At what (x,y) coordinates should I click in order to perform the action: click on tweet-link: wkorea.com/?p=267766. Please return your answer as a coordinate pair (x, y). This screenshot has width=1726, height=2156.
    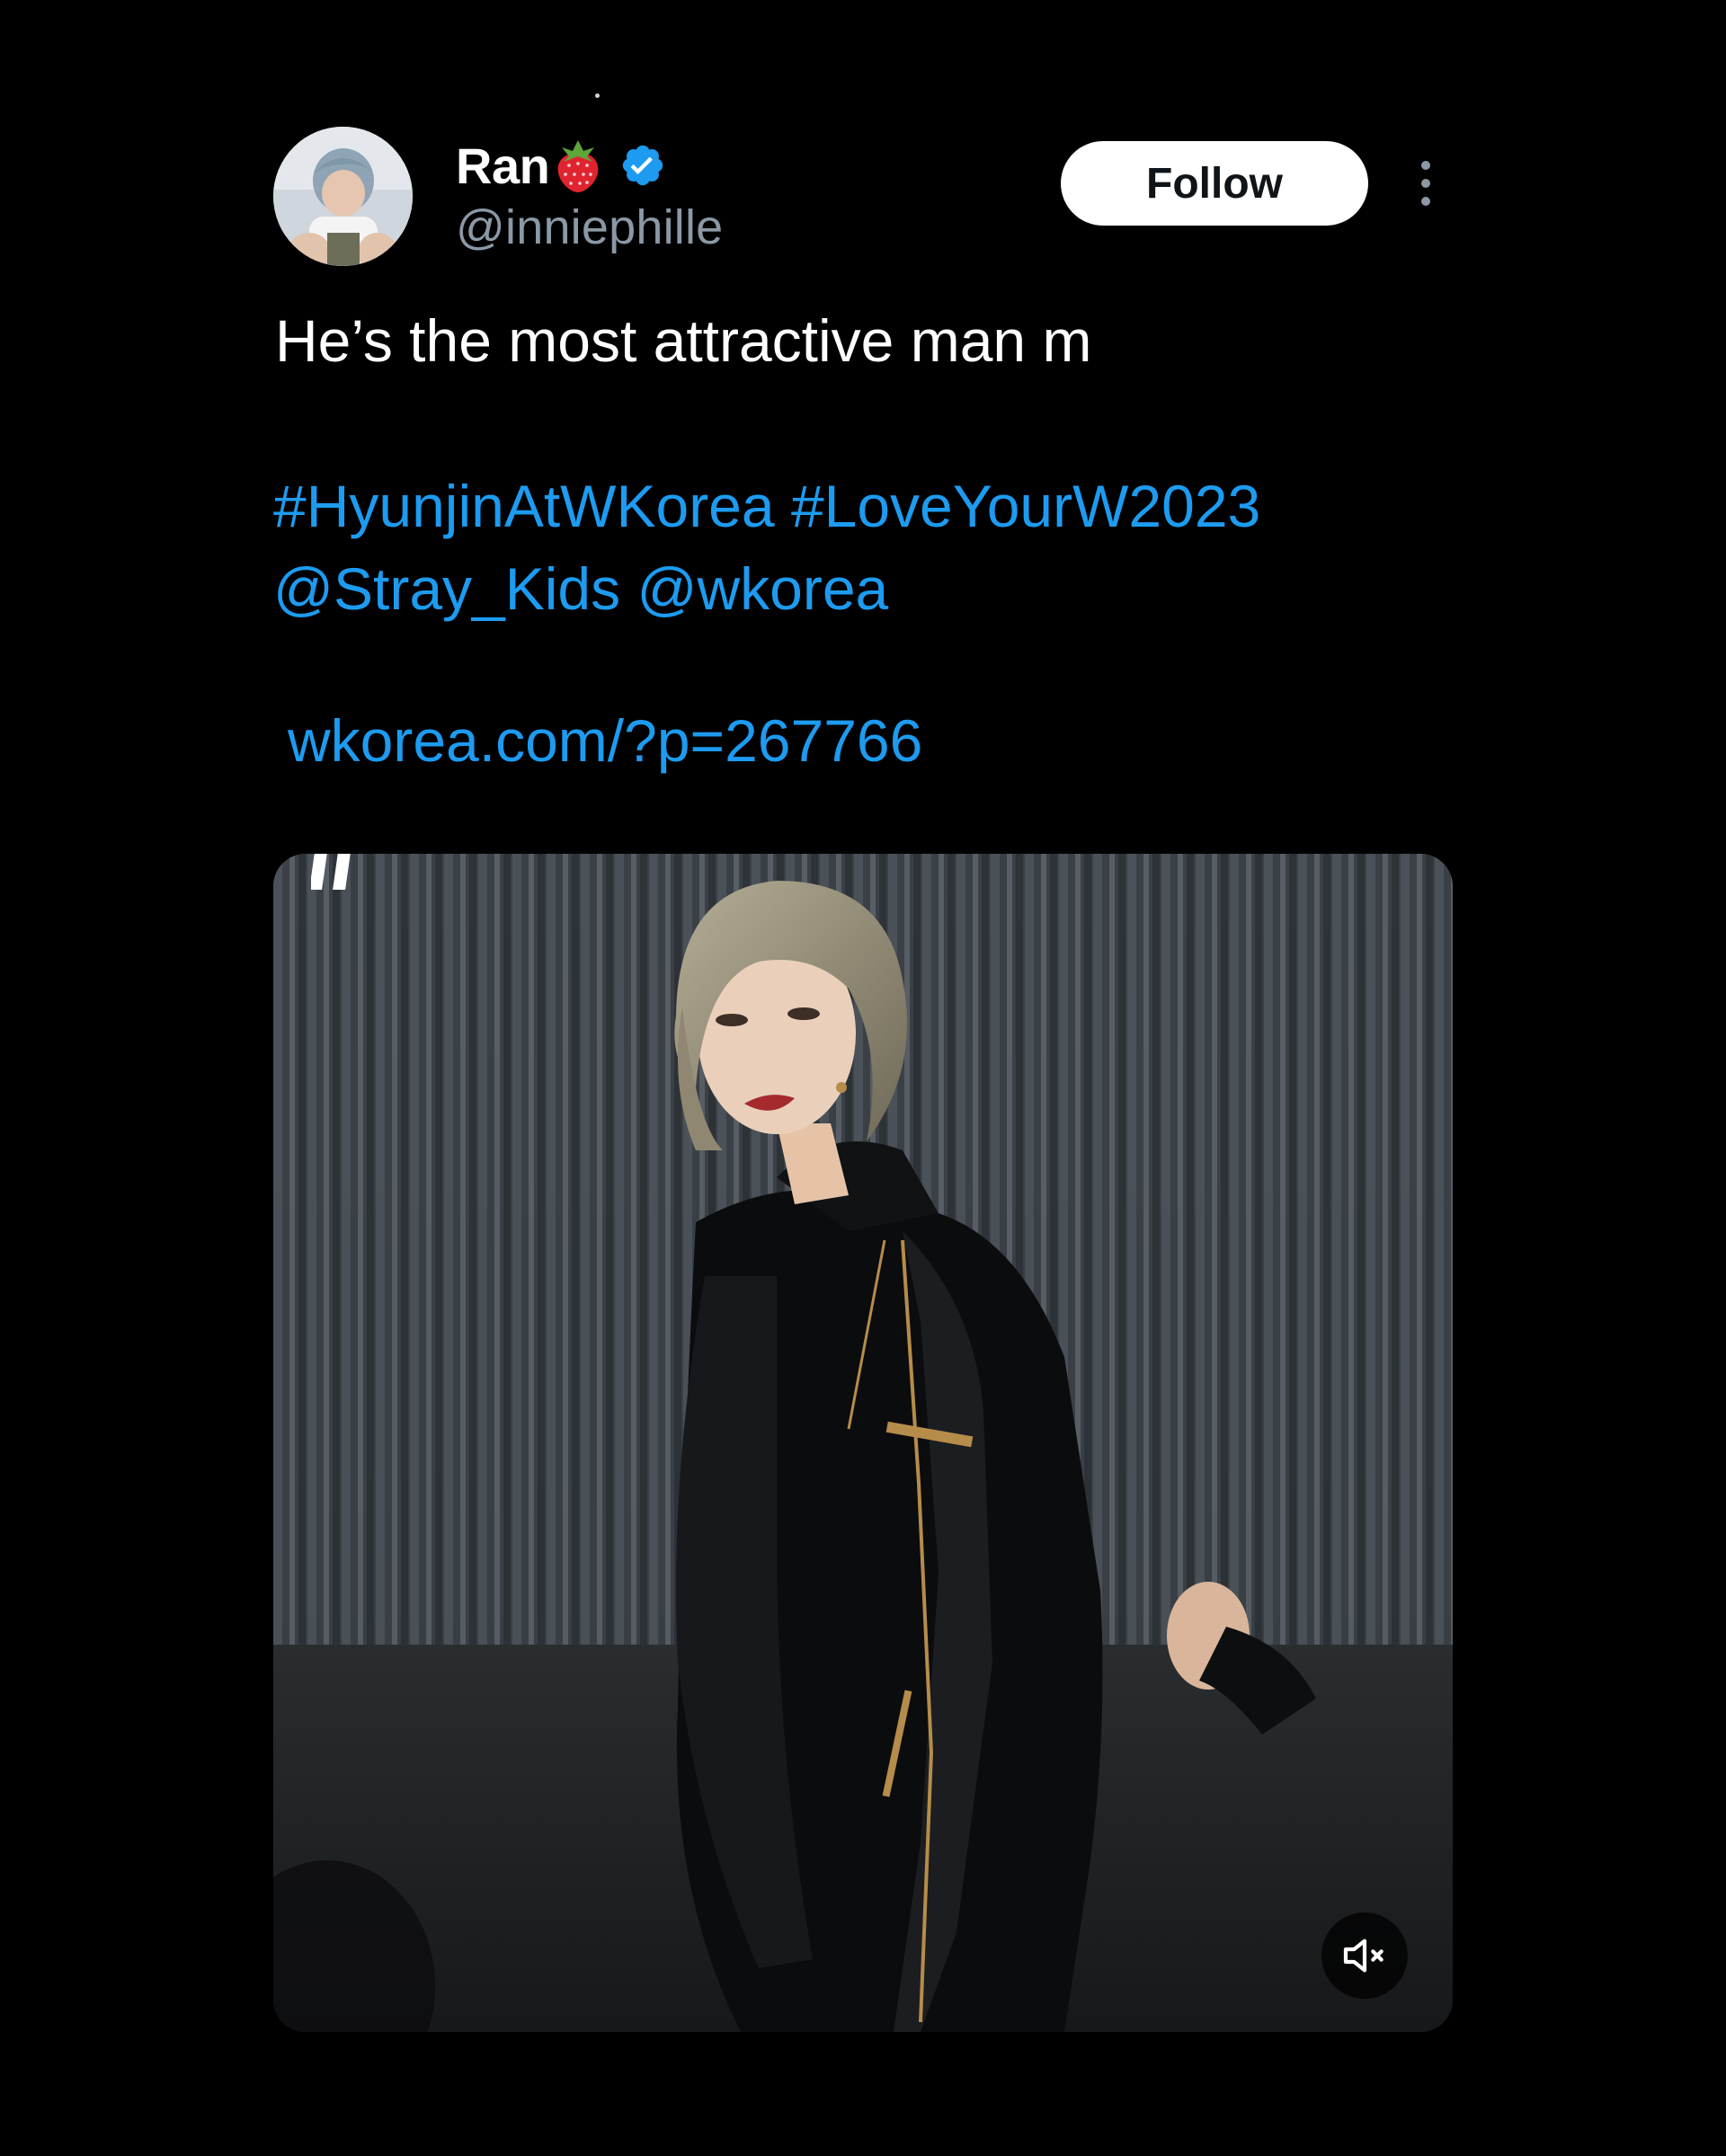
    Looking at the image, I should click on (605, 741).